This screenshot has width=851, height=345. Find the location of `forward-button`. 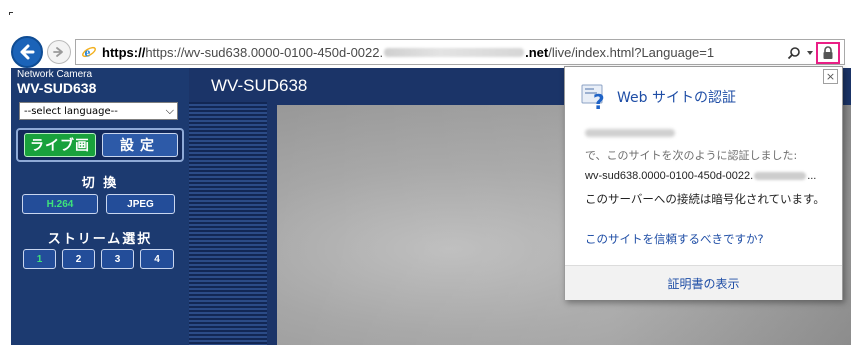

forward-button is located at coordinates (59, 52).